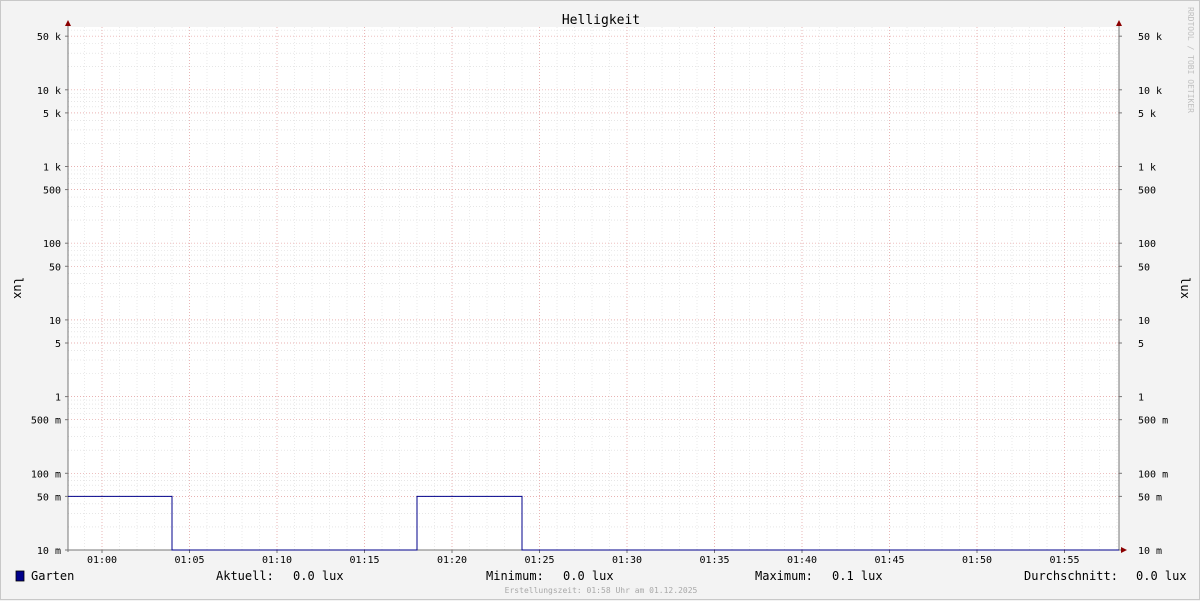  What do you see at coordinates (52, 114) in the screenshot?
I see `y-tick-label-left: 5 k` at bounding box center [52, 114].